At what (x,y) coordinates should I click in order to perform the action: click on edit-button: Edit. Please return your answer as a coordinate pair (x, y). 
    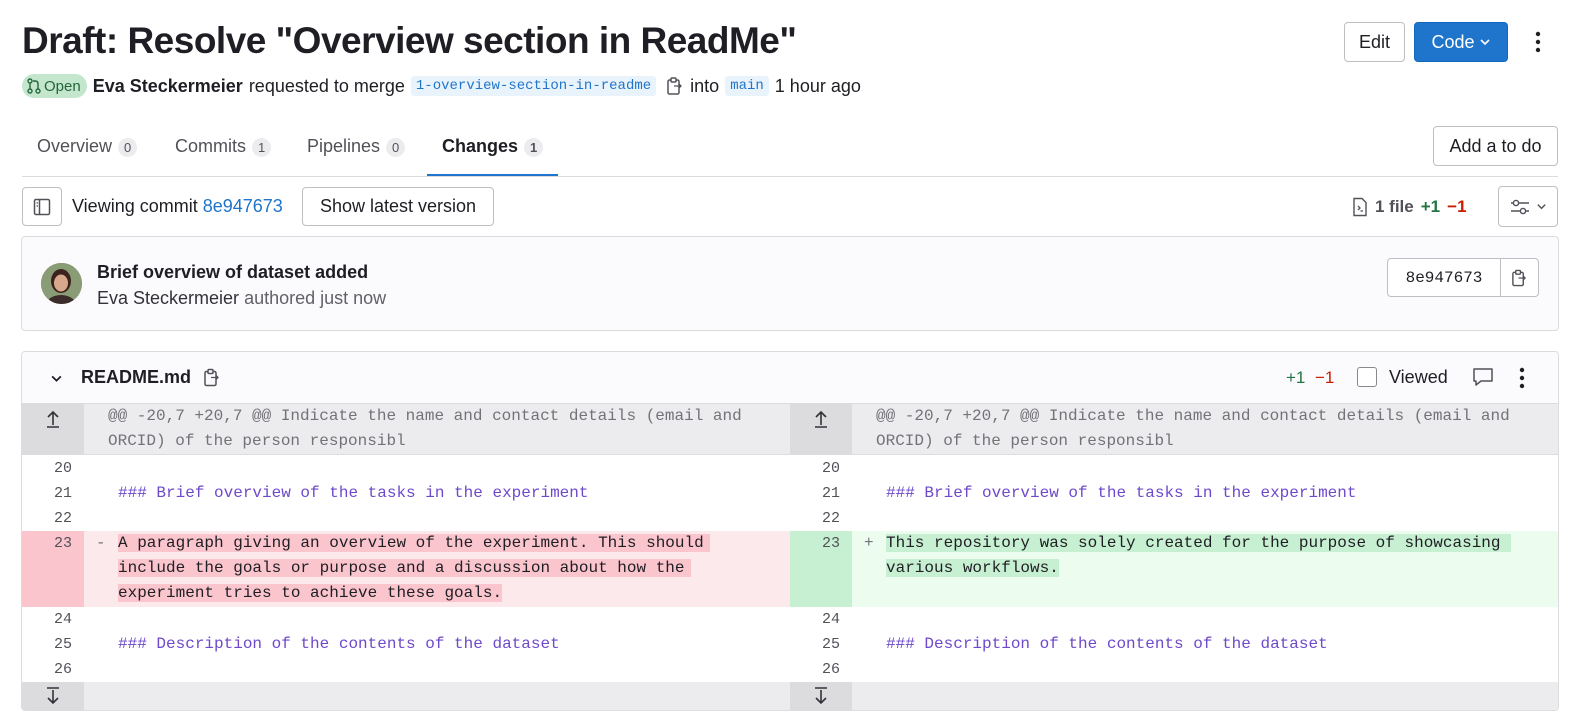
    Looking at the image, I should click on (1374, 42).